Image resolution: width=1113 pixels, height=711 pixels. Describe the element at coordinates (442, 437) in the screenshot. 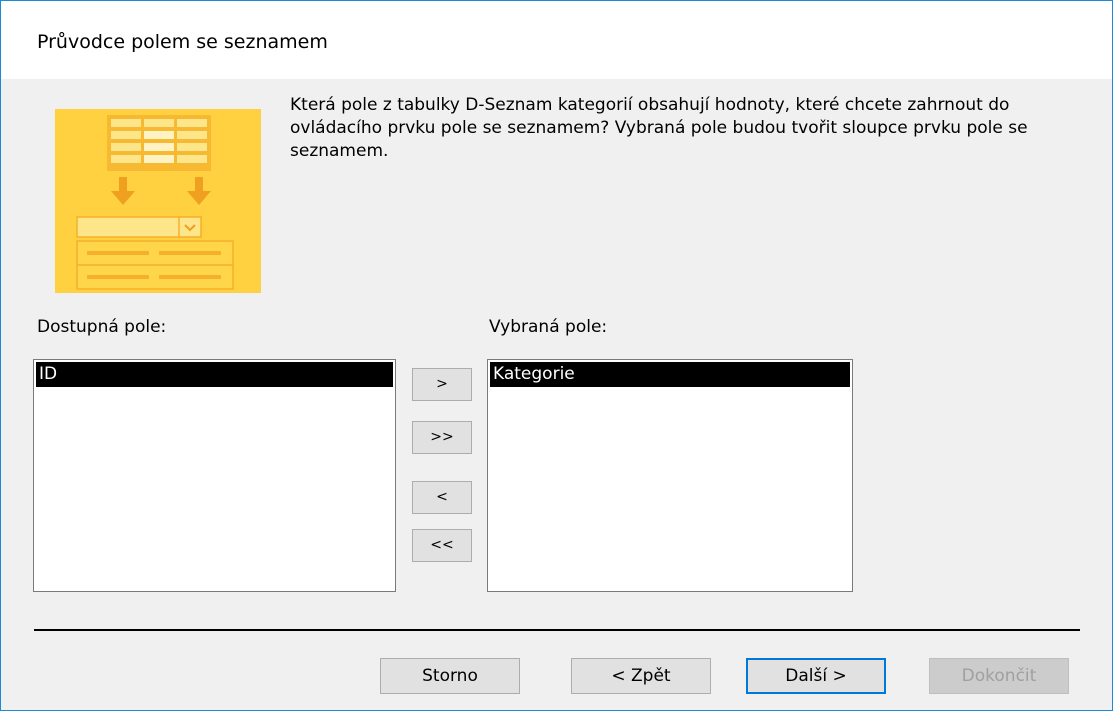

I see `add-all-fields-button: >>` at that location.